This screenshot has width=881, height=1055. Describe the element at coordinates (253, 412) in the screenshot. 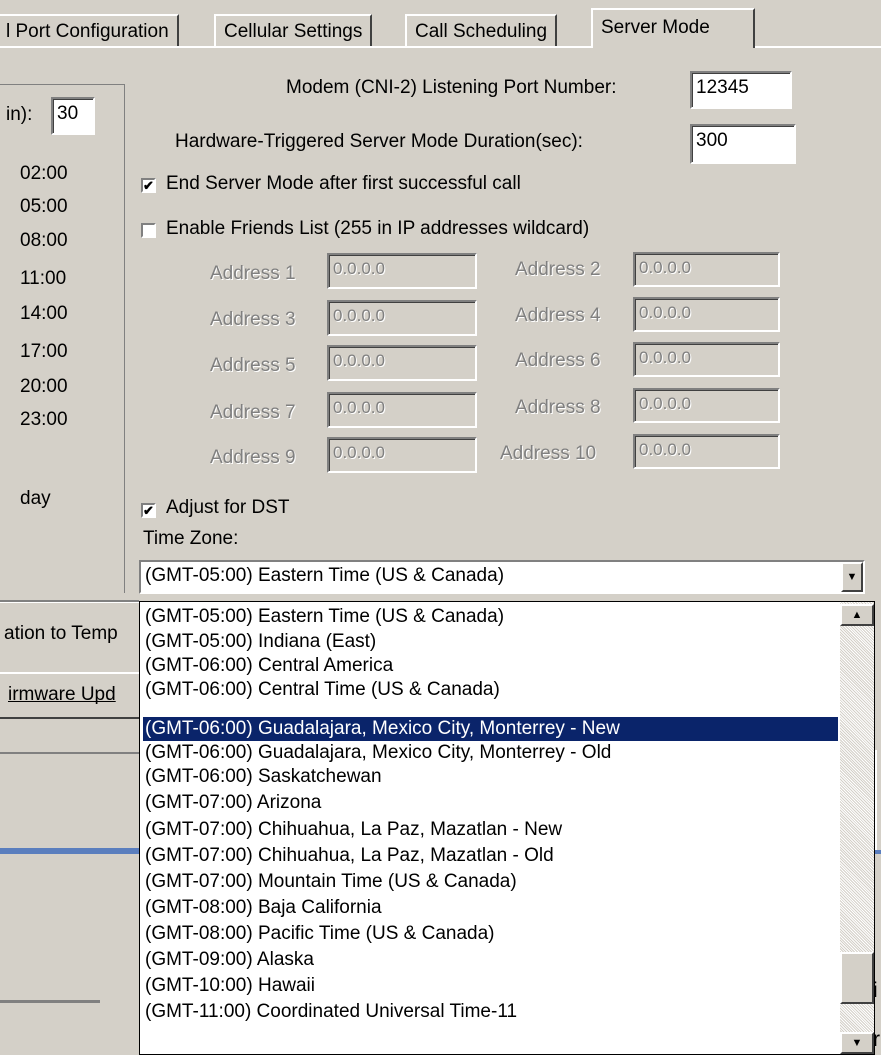

I see `address-7-label: Address 7` at that location.